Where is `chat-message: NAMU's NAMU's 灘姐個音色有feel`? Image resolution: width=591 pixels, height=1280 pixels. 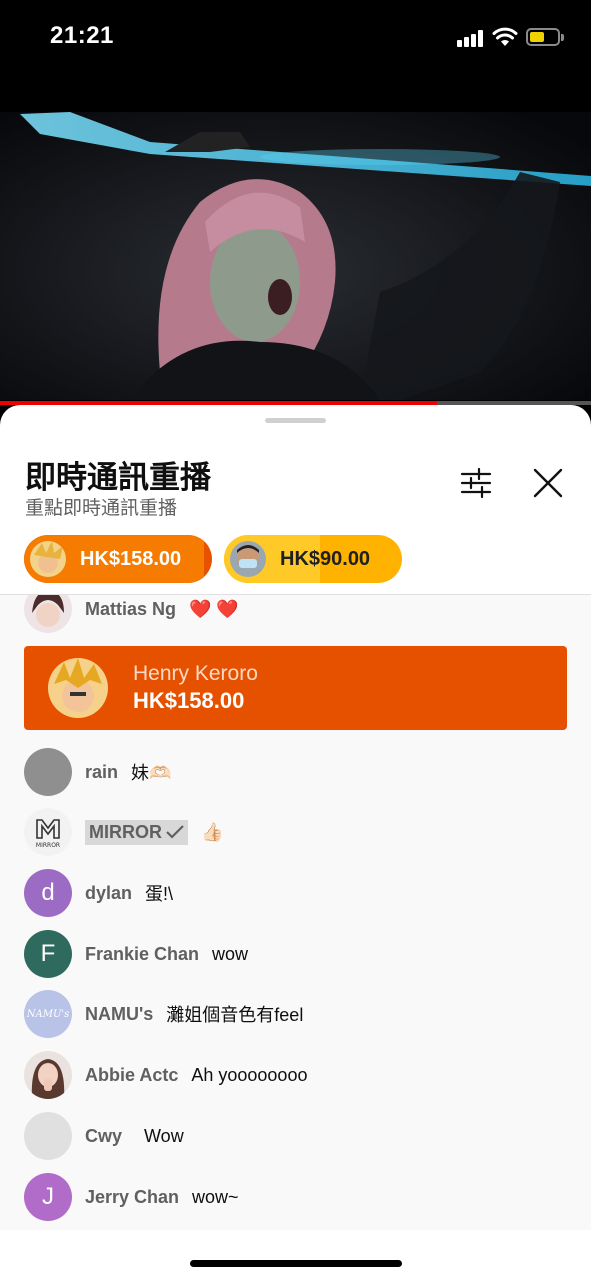
chat-message: NAMU's NAMU's 灘姐個音色有feel is located at coordinates (299, 1014).